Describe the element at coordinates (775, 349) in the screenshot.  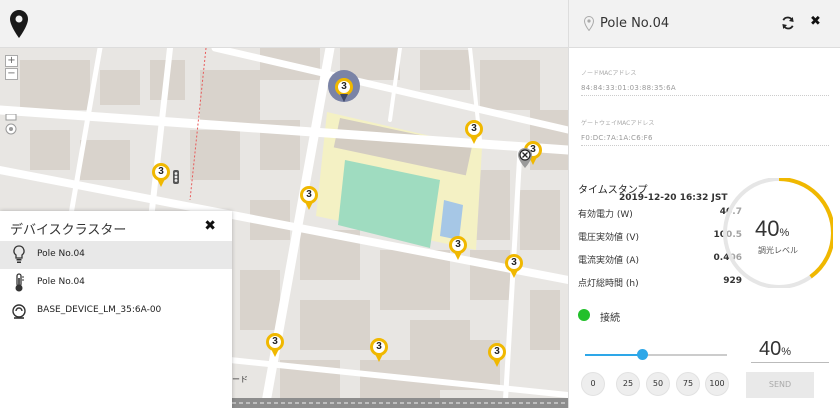
I see `dimming-value-display: 40%` at that location.